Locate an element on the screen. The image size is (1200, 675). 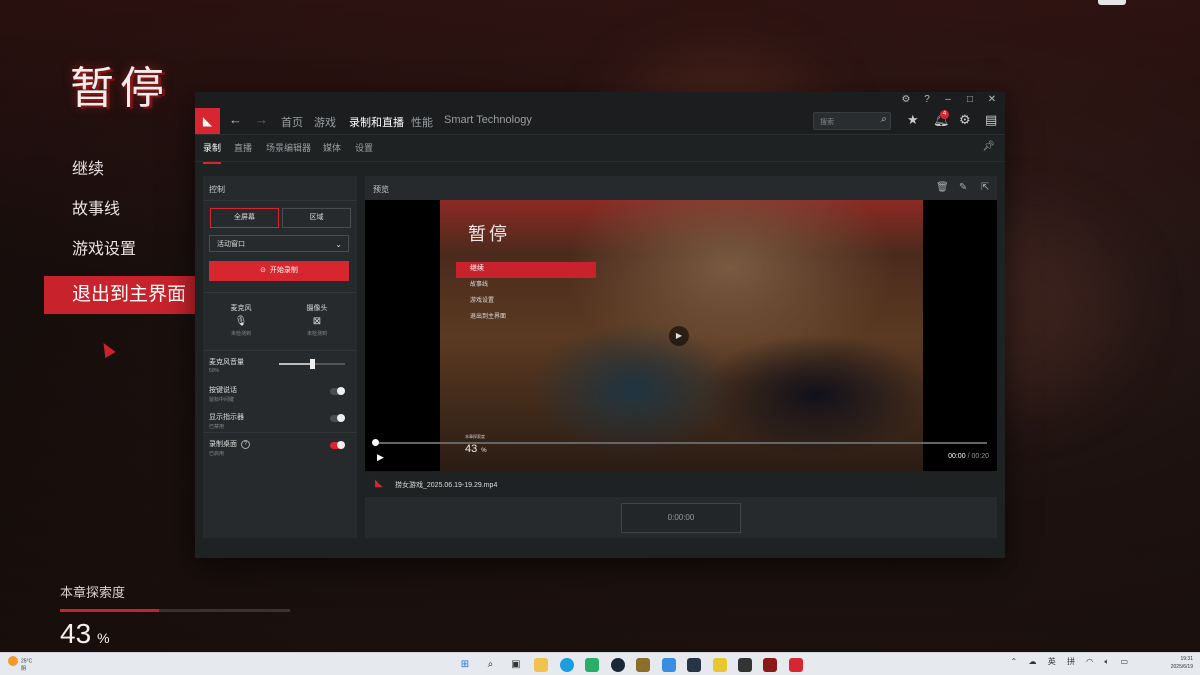
edit-icon: ✎ is located at coordinates (963, 187).